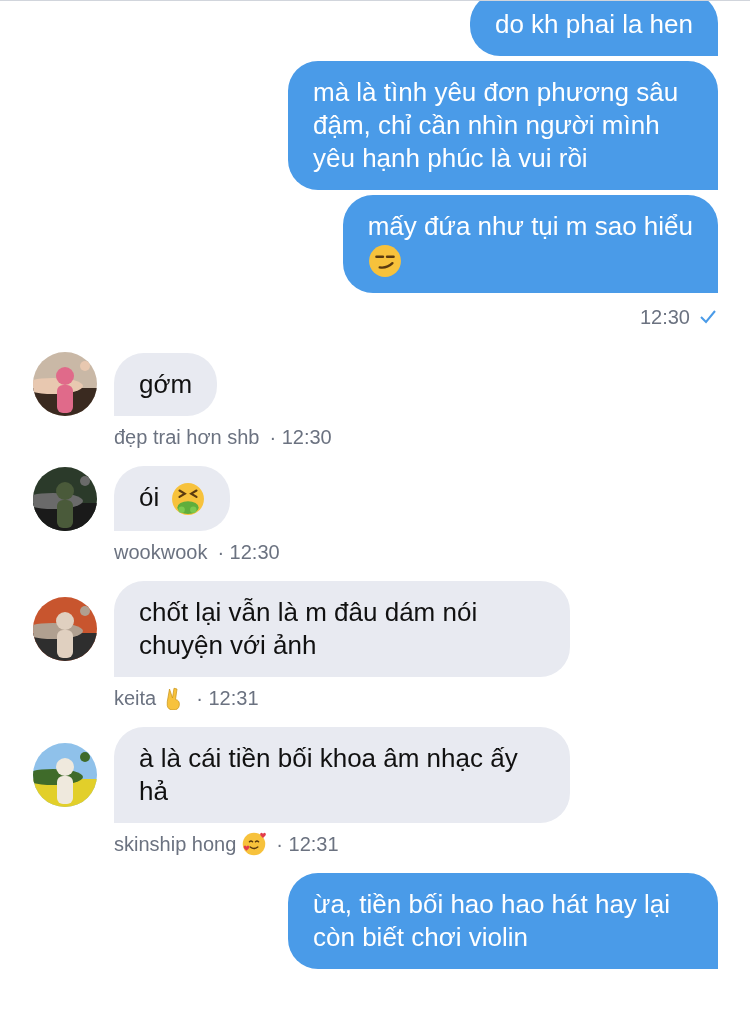  I want to click on message-bubble: gớm, so click(166, 384).